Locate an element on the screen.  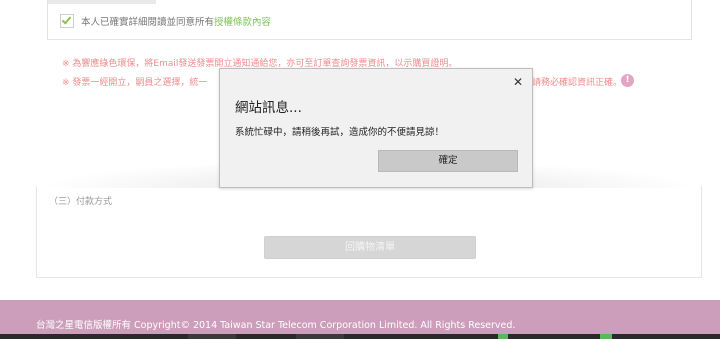
dialog-message: 系統忙碌中，請稍後再試，造成你的不便請見諒！ is located at coordinates (340, 132).